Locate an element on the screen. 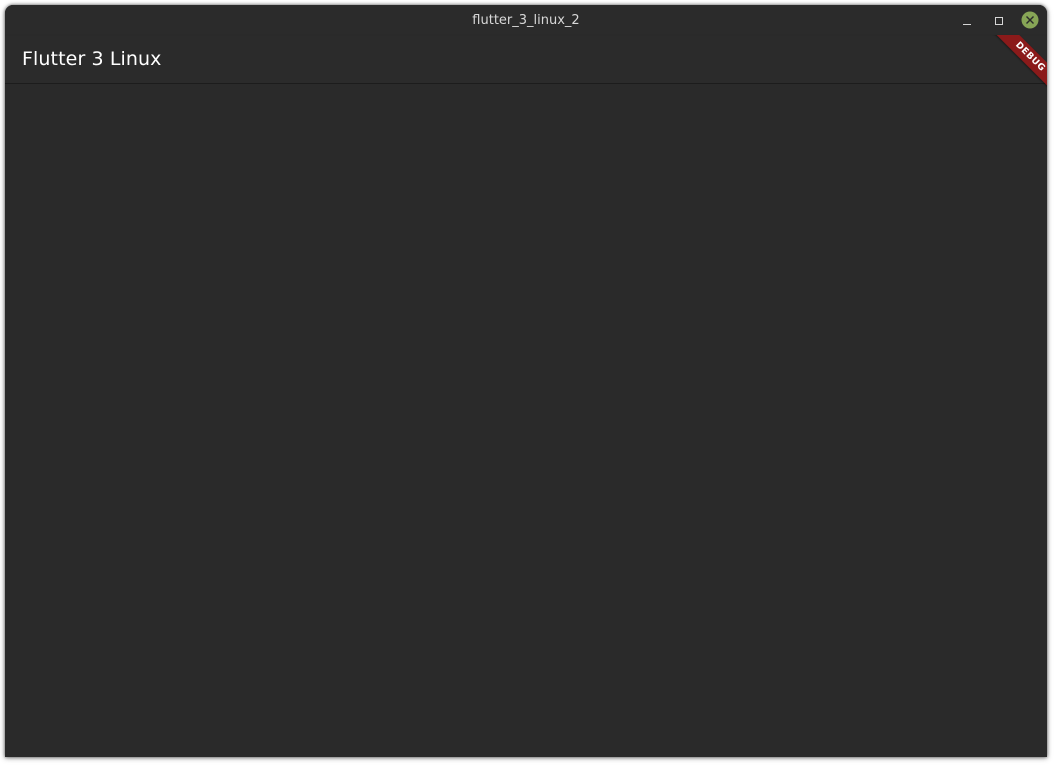  close-button is located at coordinates (1030, 21).